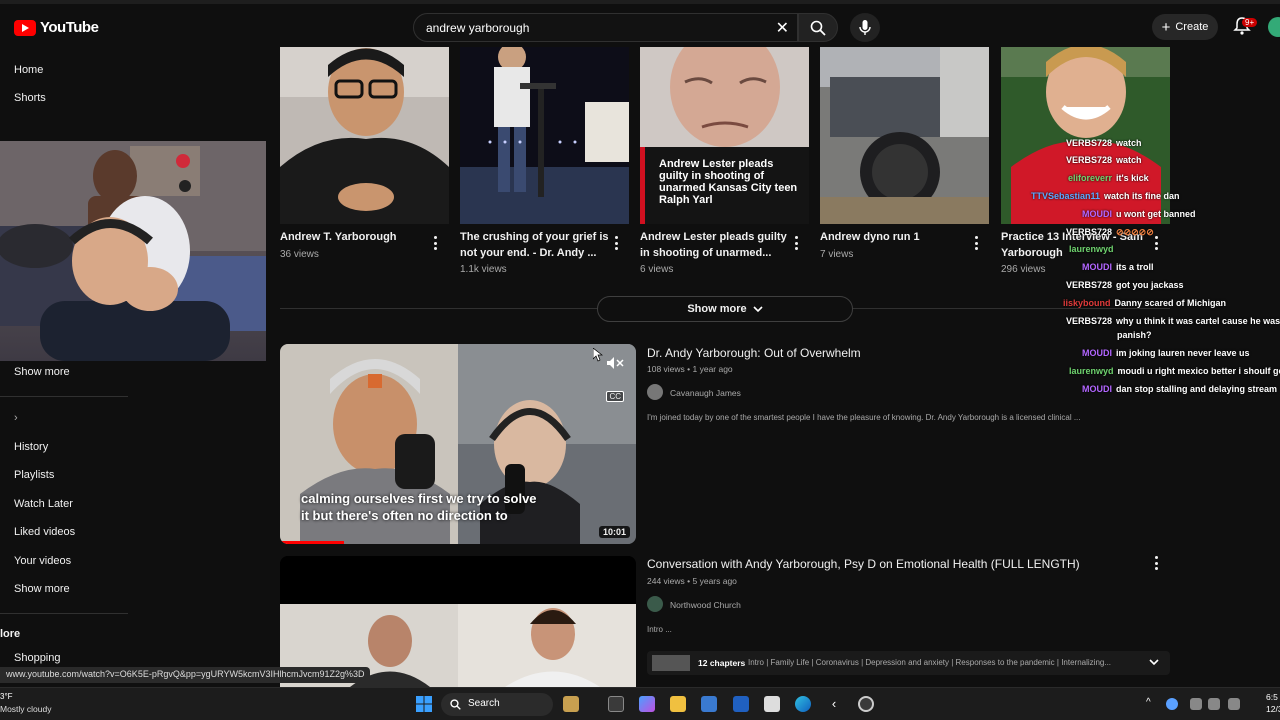 This screenshot has width=1280, height=720. I want to click on webcam-scene, so click(133, 251).